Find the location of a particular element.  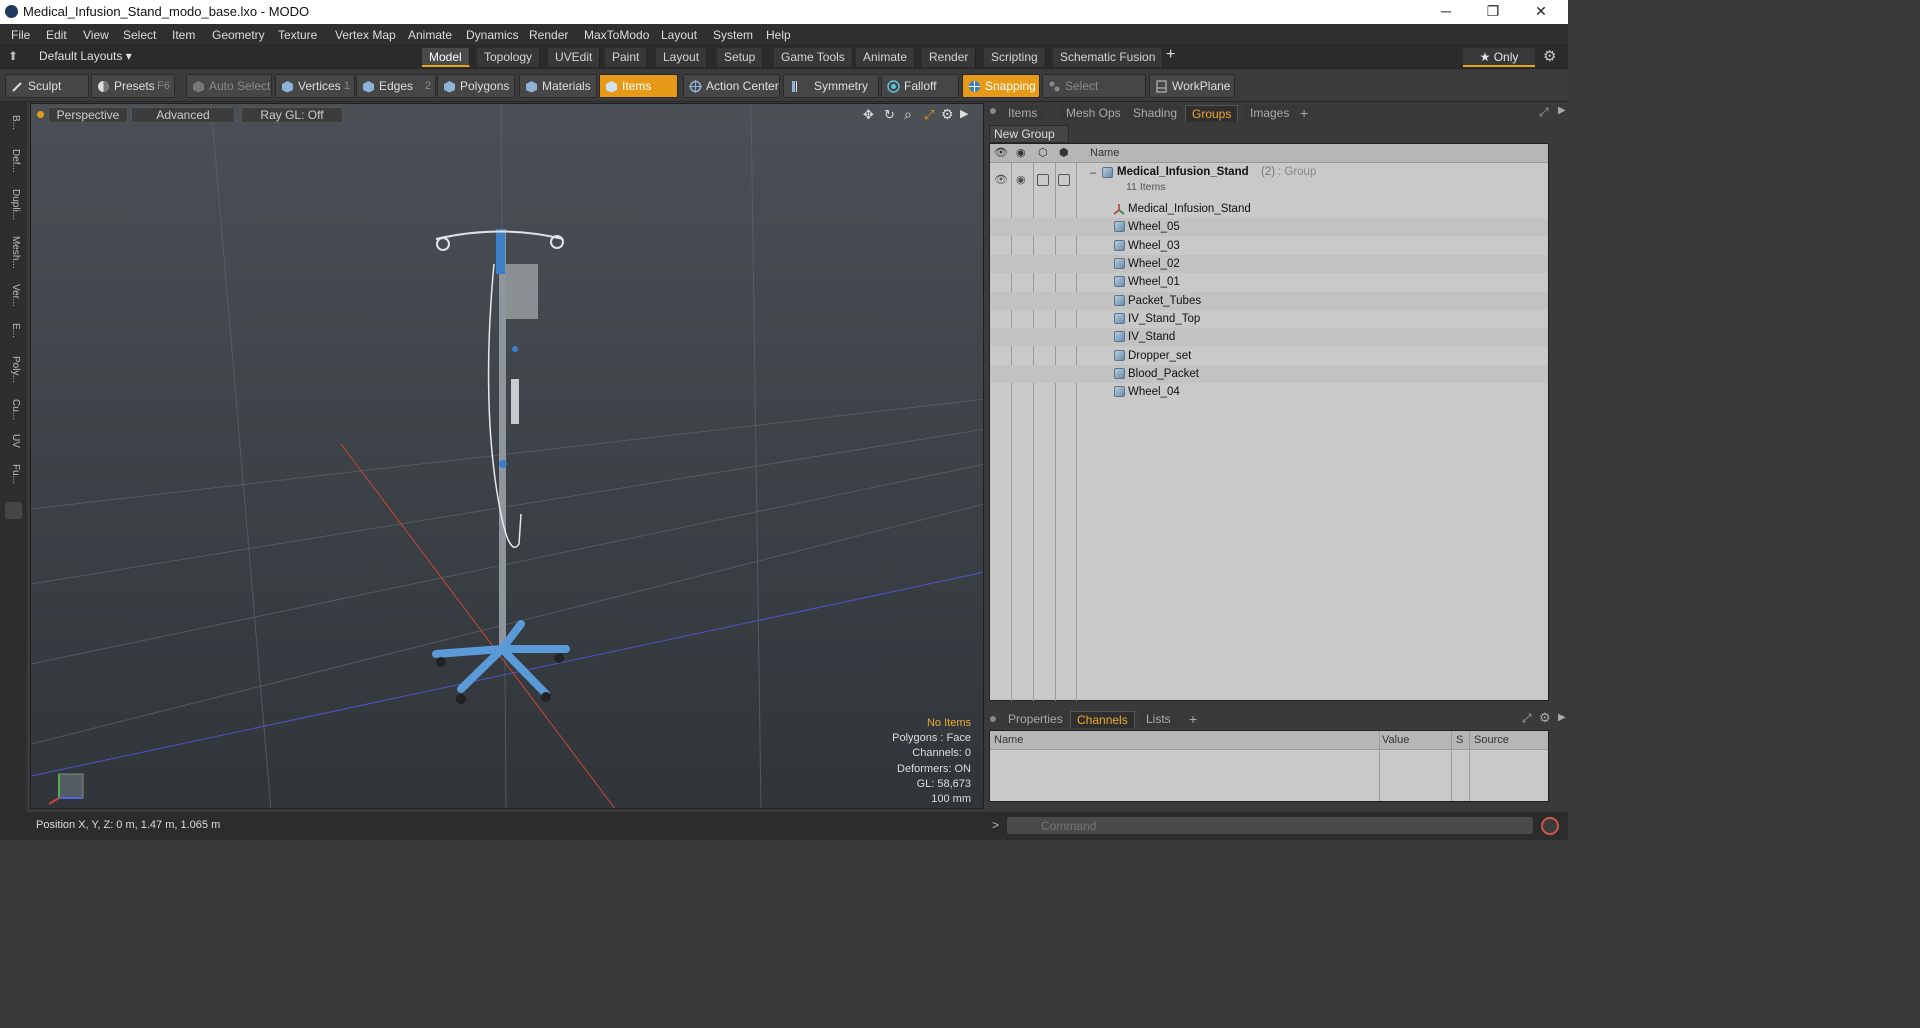

channels-name-header: Name is located at coordinates (1008, 740).